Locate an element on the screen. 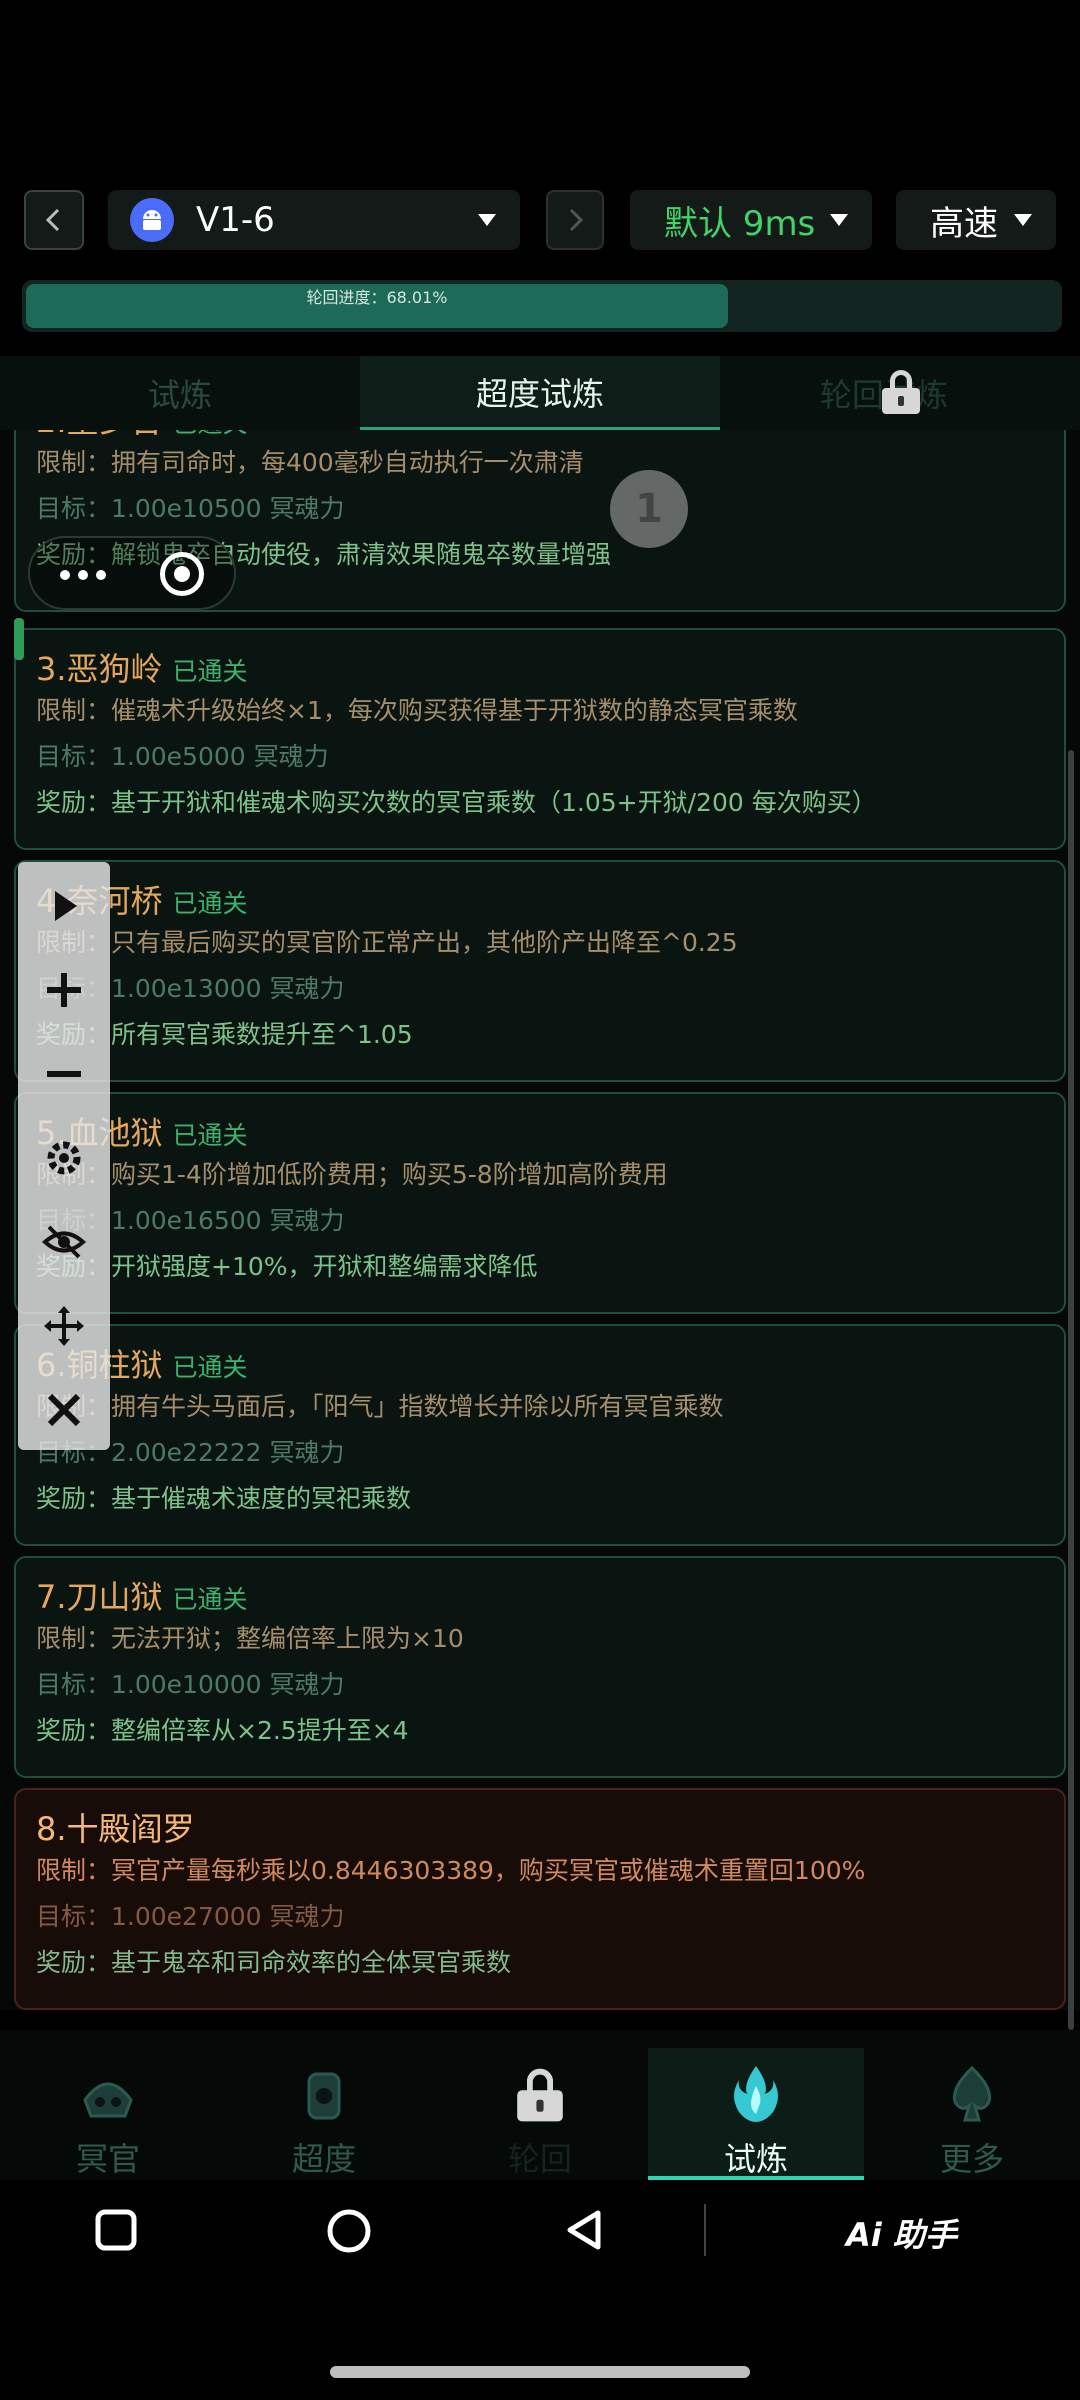  tab-transcend-trial: 超度试炼 is located at coordinates (540, 393).